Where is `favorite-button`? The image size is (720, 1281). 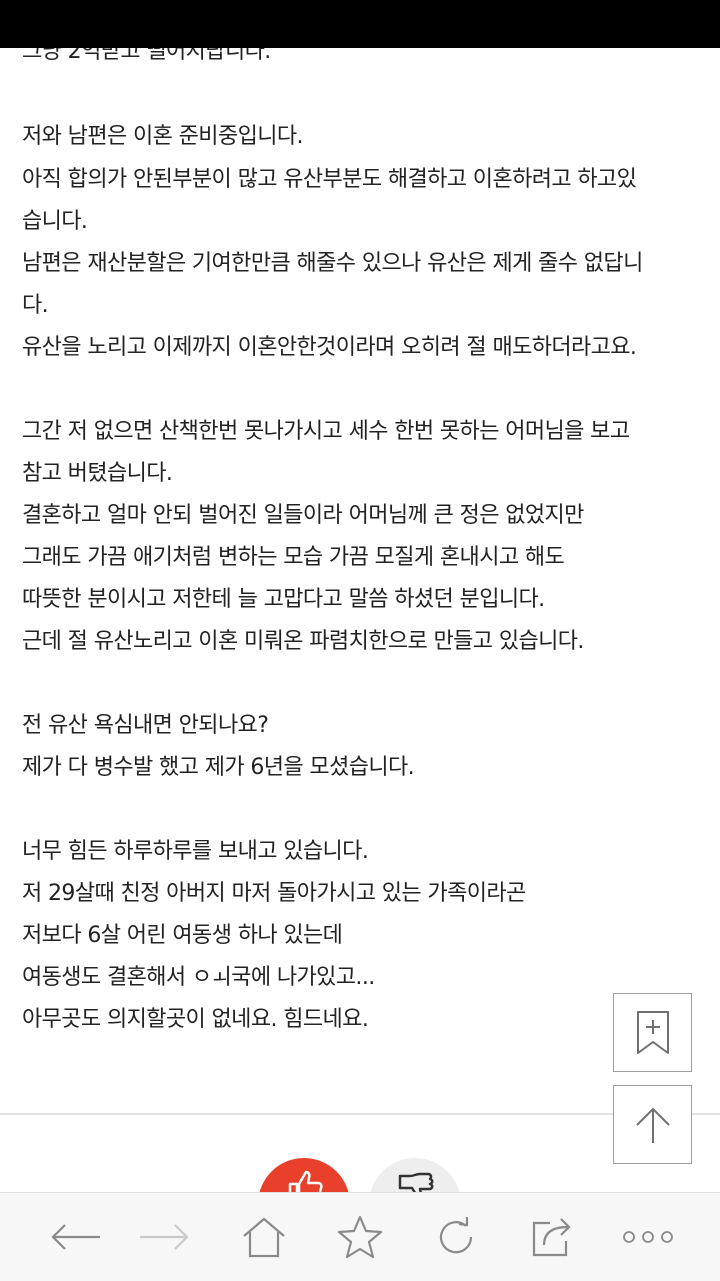 favorite-button is located at coordinates (360, 1237).